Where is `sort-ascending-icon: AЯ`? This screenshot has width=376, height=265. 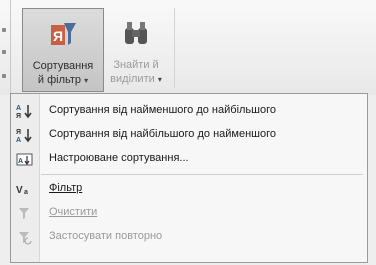 sort-ascending-icon: AЯ is located at coordinates (25, 111).